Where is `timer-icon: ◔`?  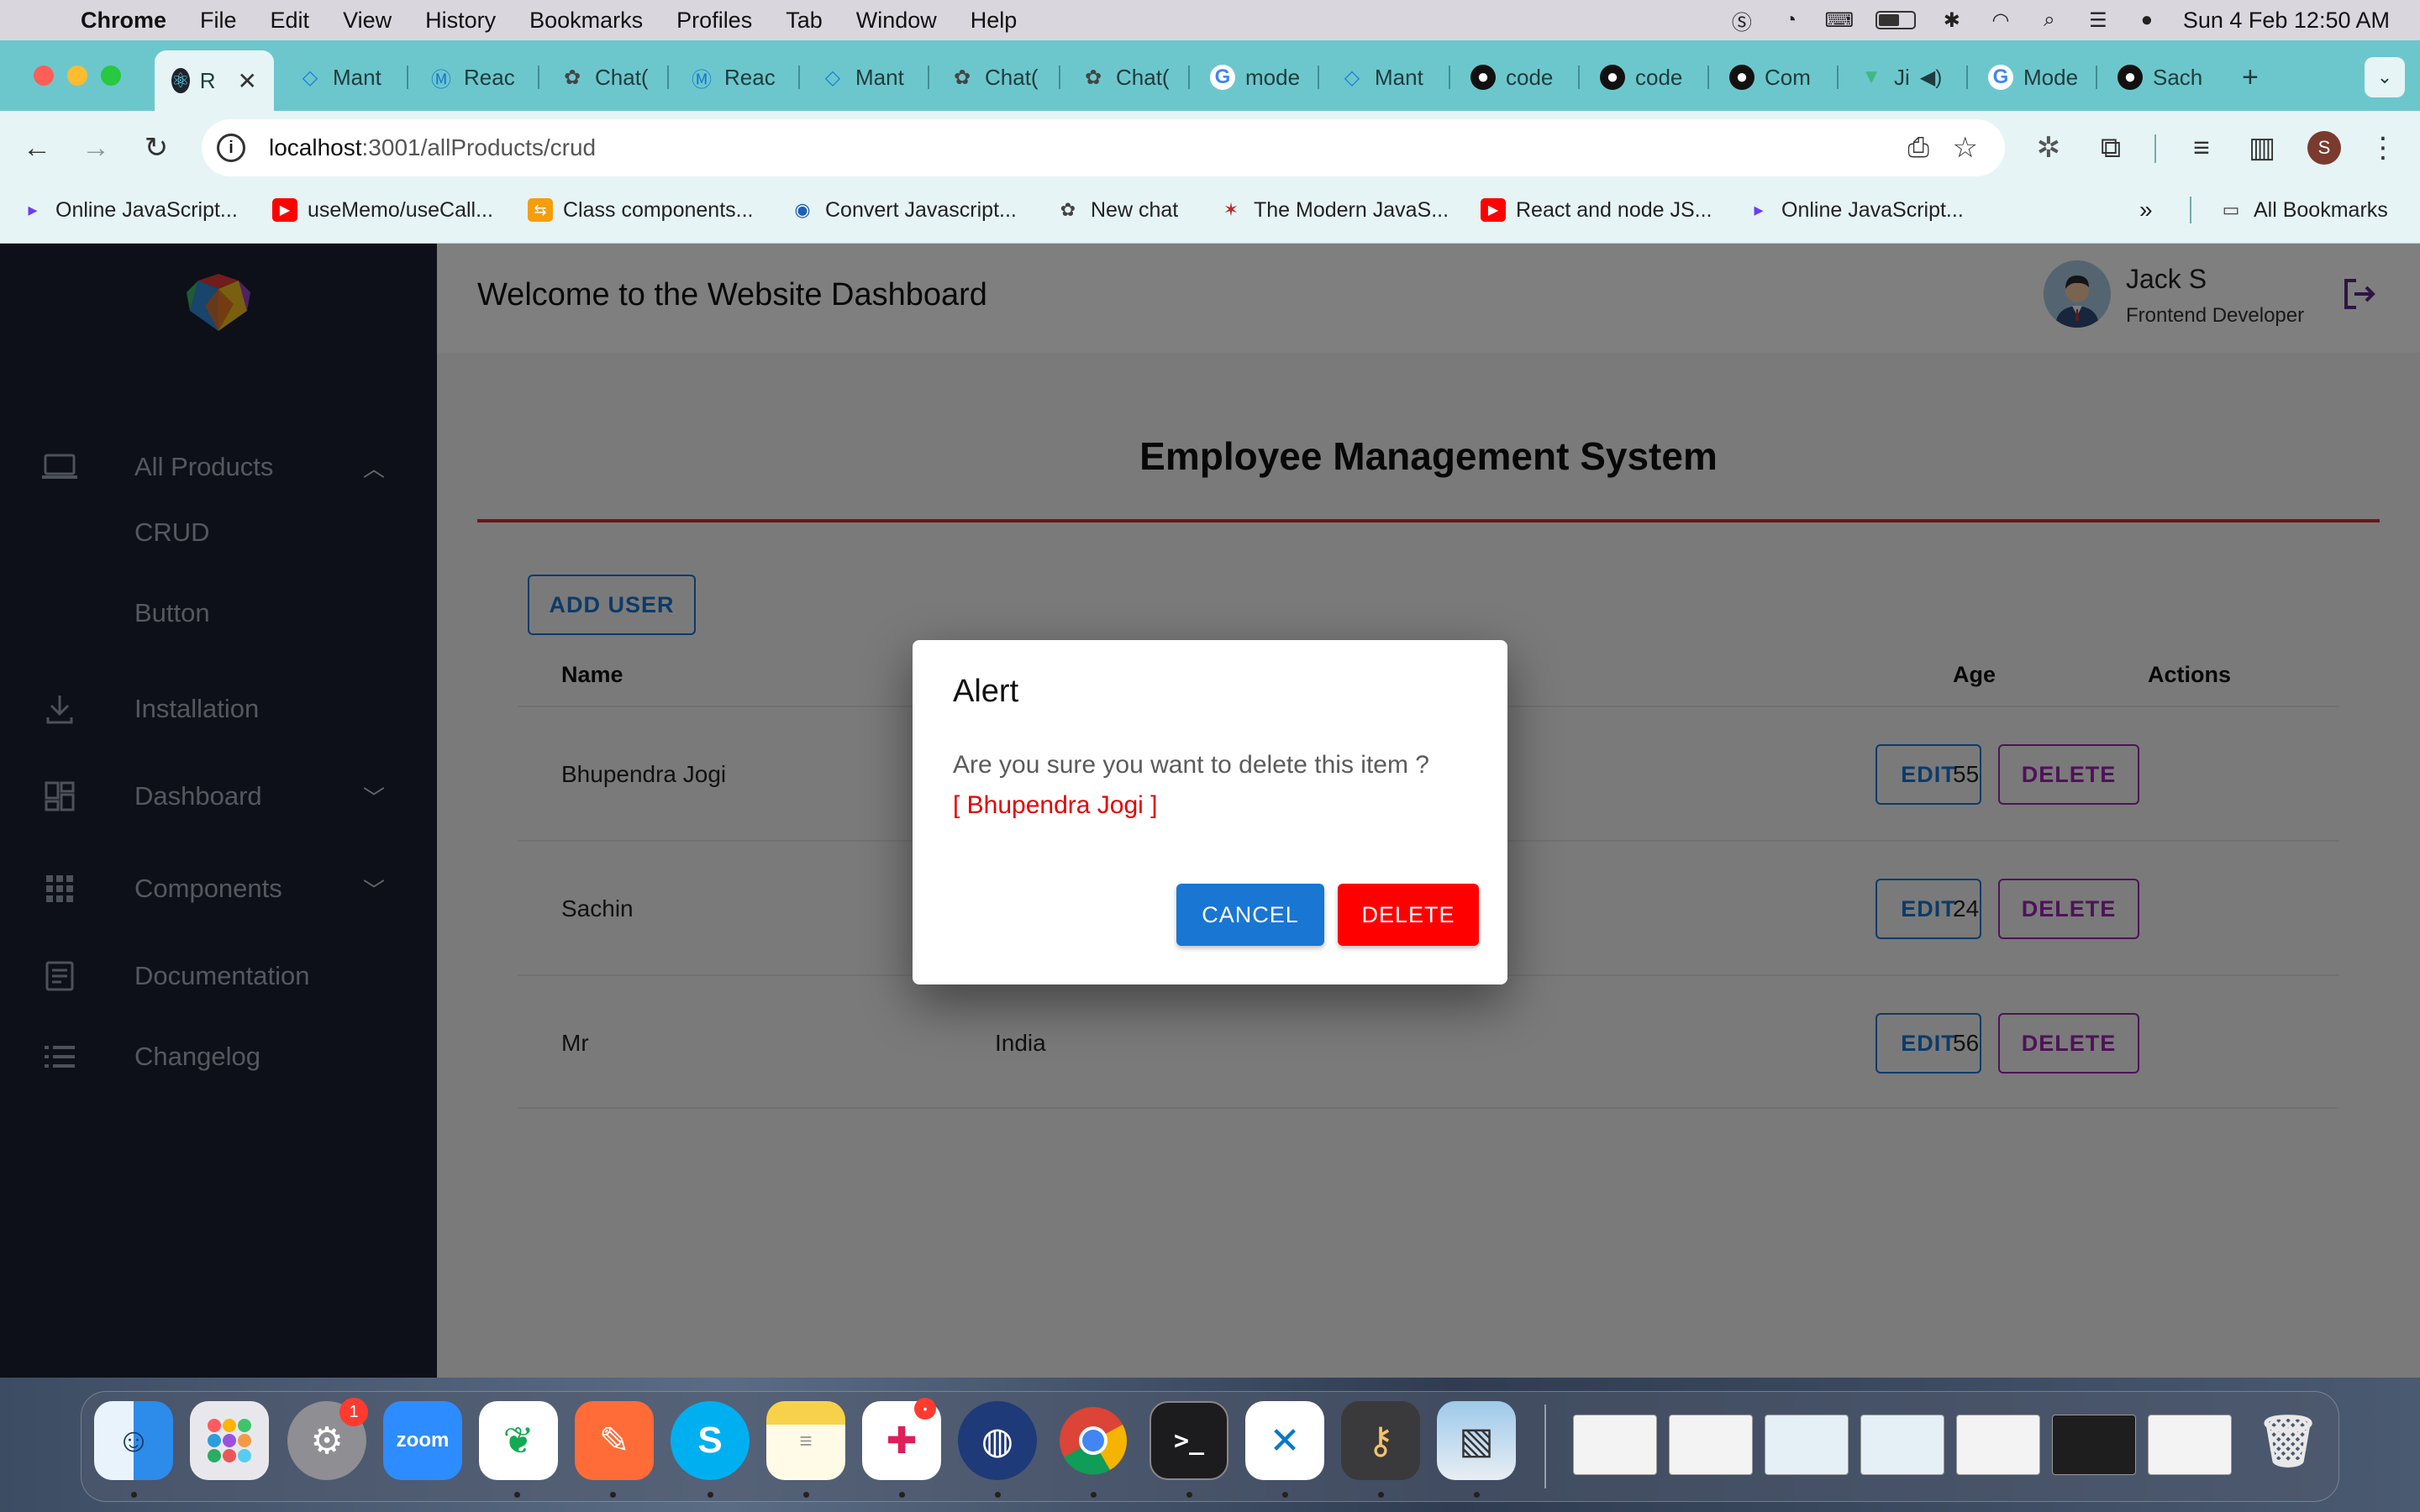 timer-icon: ◔ is located at coordinates (1791, 19).